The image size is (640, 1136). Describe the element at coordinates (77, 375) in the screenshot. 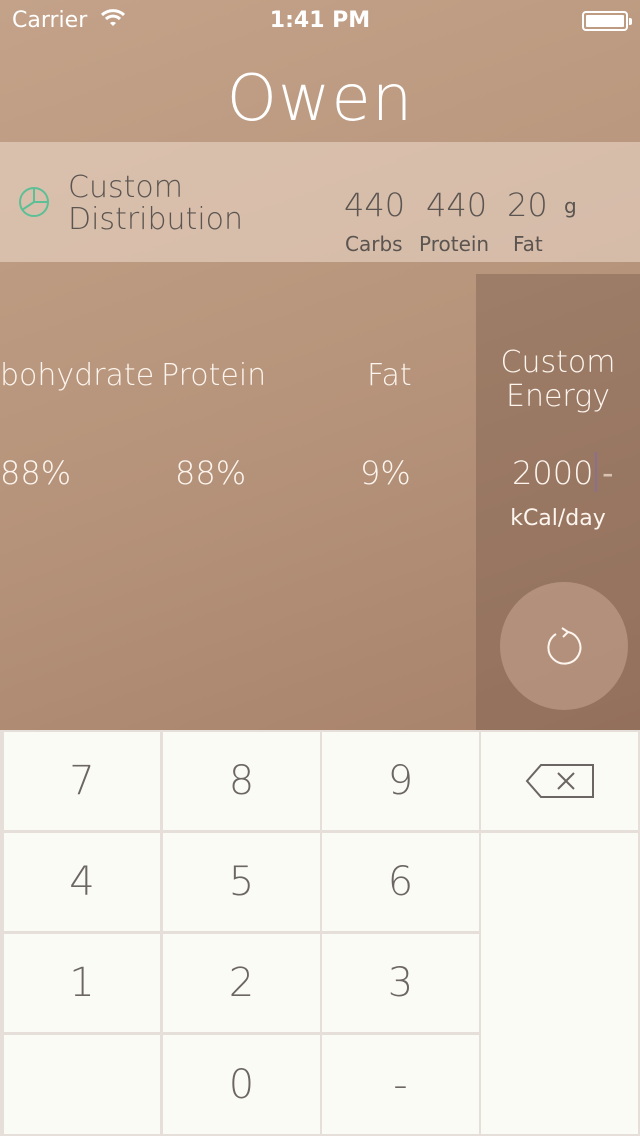

I see `carbohydrate-header: bohydrate` at that location.